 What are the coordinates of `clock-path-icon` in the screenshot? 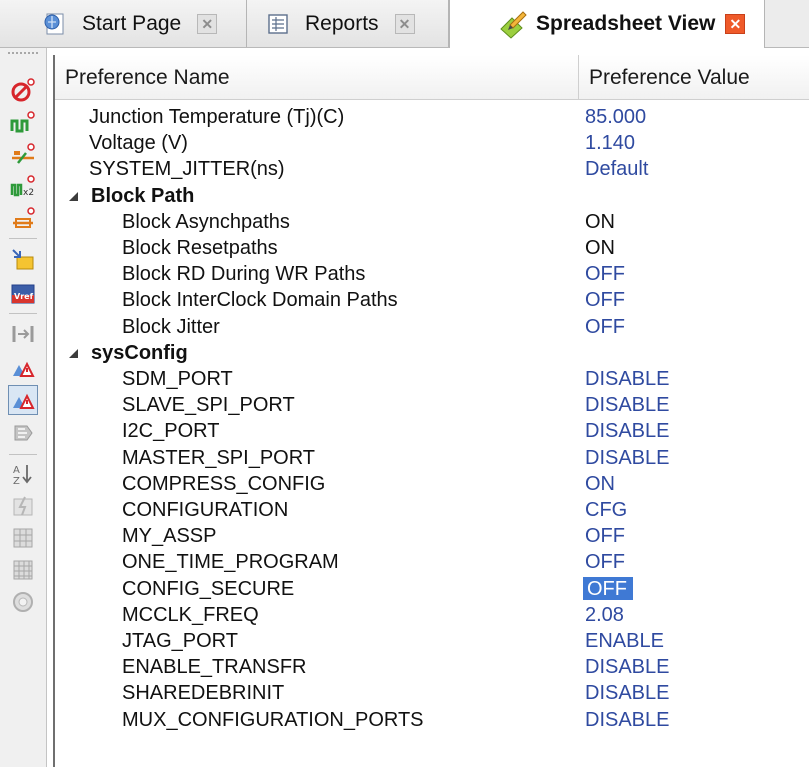 It's located at (23, 154).